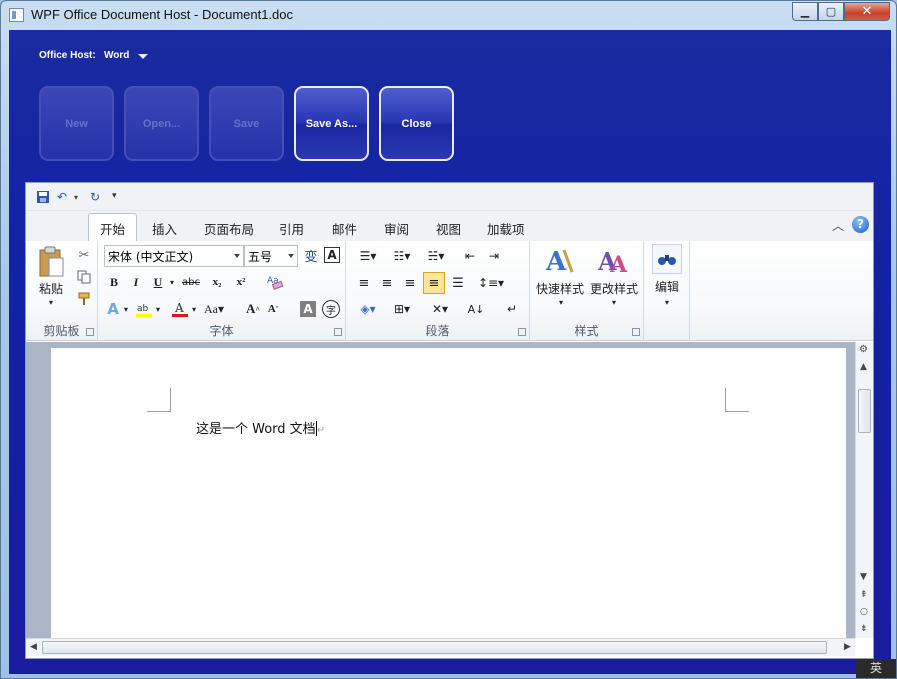 The image size is (897, 679). I want to click on document-body: 这是一个 Word 文档↵, so click(260, 427).